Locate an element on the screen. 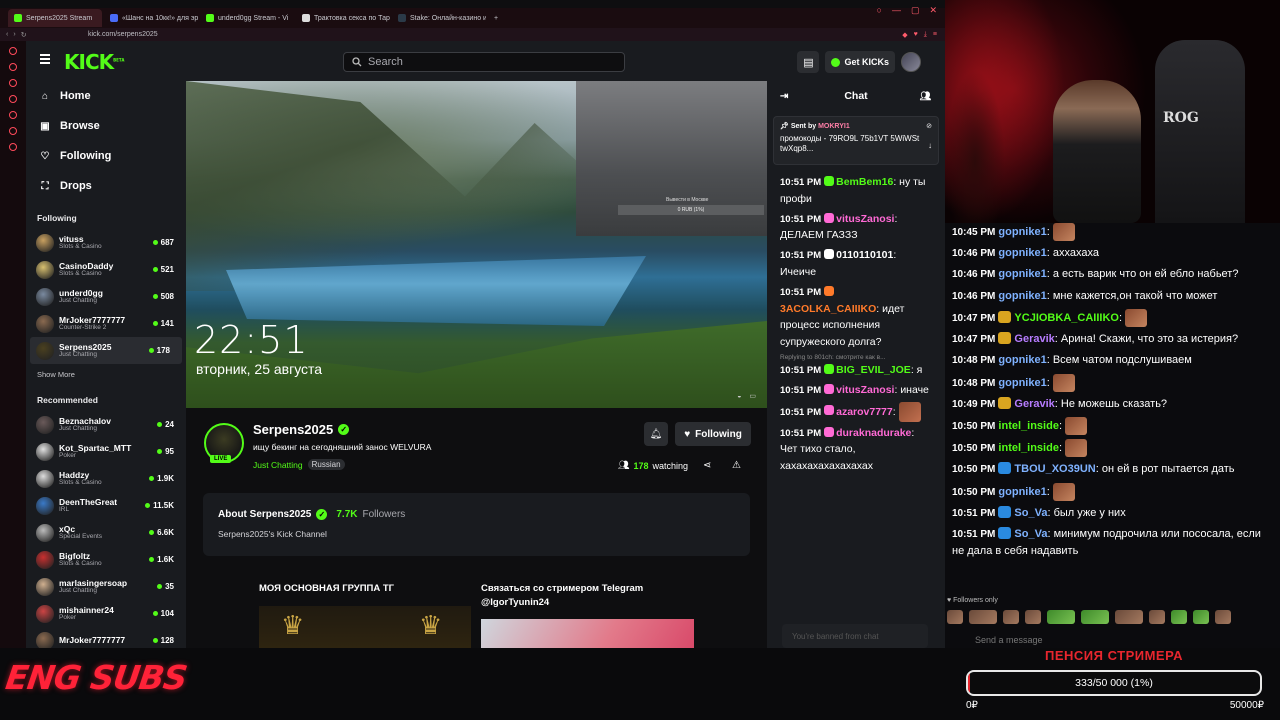  new-tab-button: + is located at coordinates (496, 18).